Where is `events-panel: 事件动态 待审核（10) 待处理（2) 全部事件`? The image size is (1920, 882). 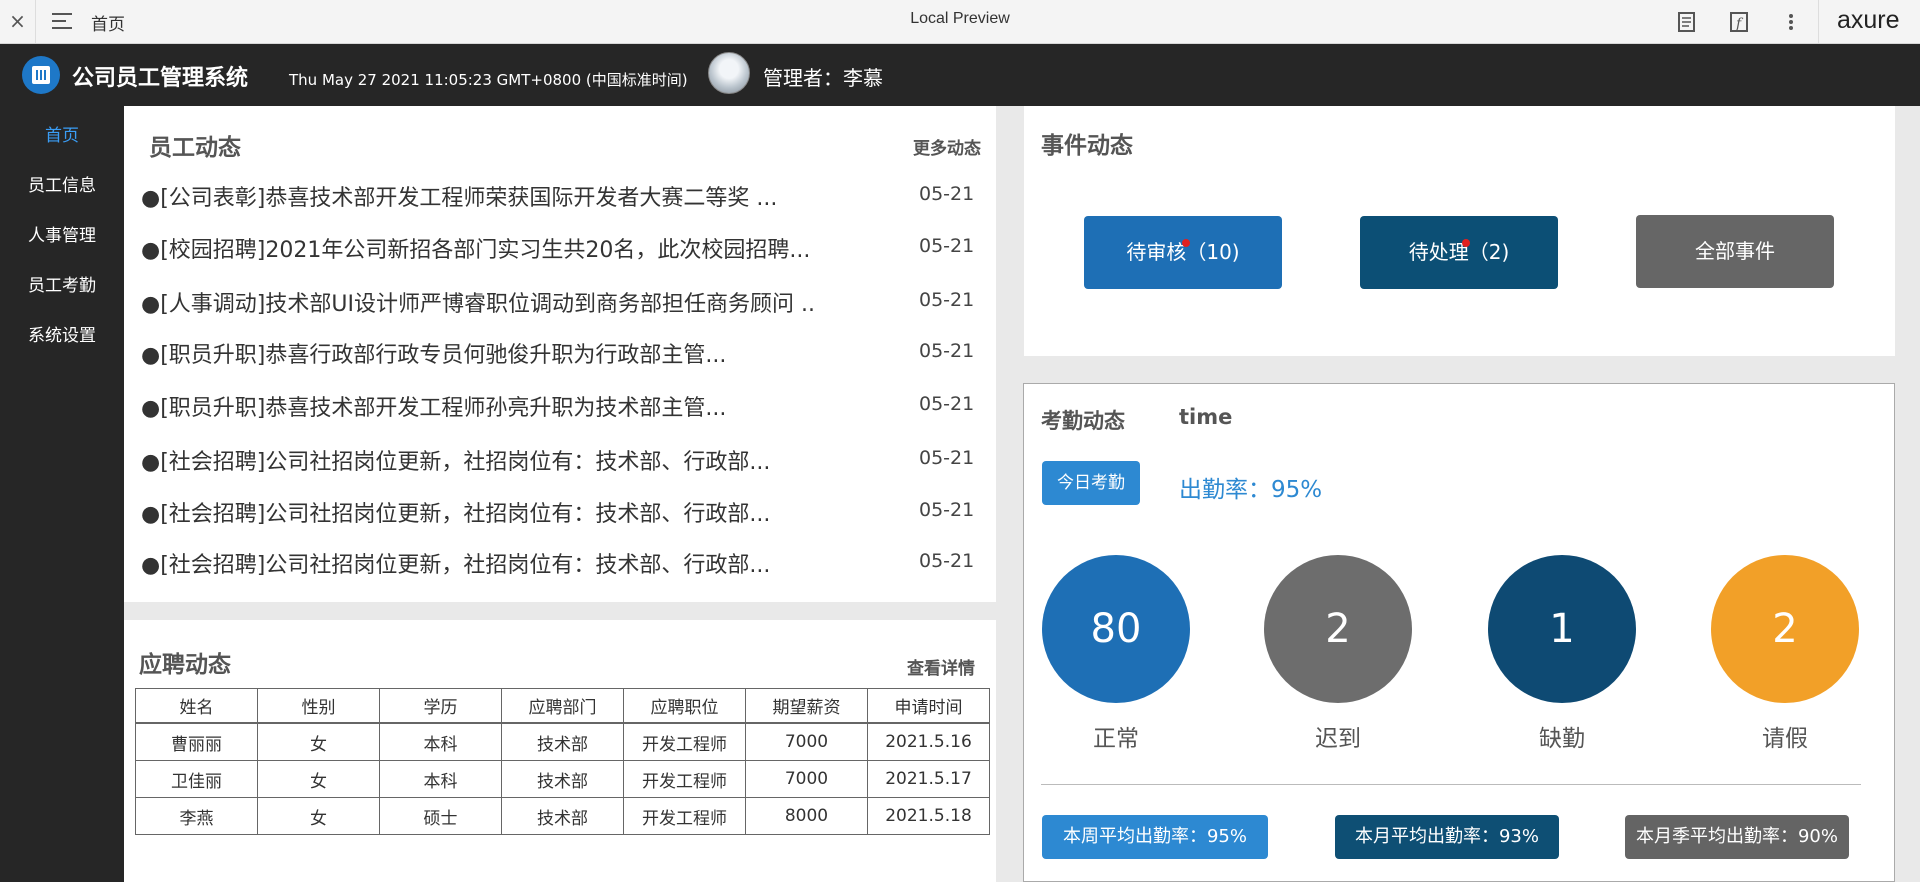 events-panel: 事件动态 待审核（10) 待处理（2) 全部事件 is located at coordinates (1459, 231).